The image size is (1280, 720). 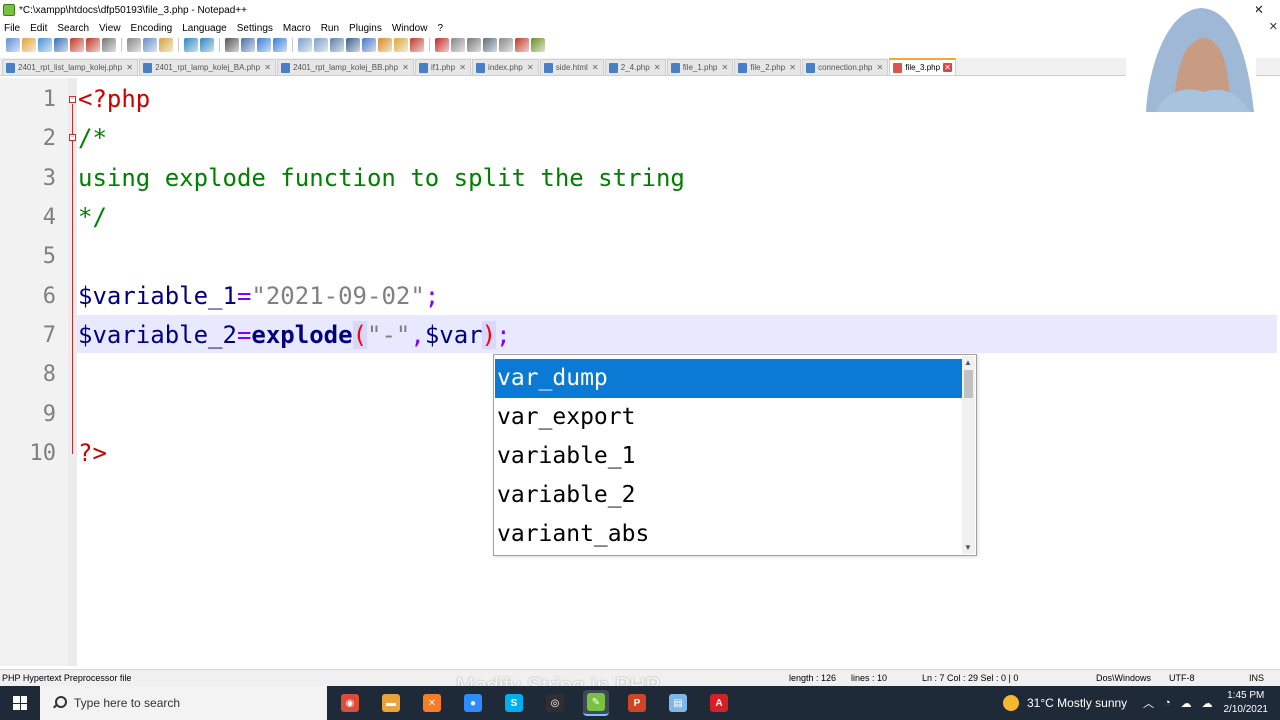 What do you see at coordinates (183, 703) in the screenshot?
I see `taskbar-search: Type here to search` at bounding box center [183, 703].